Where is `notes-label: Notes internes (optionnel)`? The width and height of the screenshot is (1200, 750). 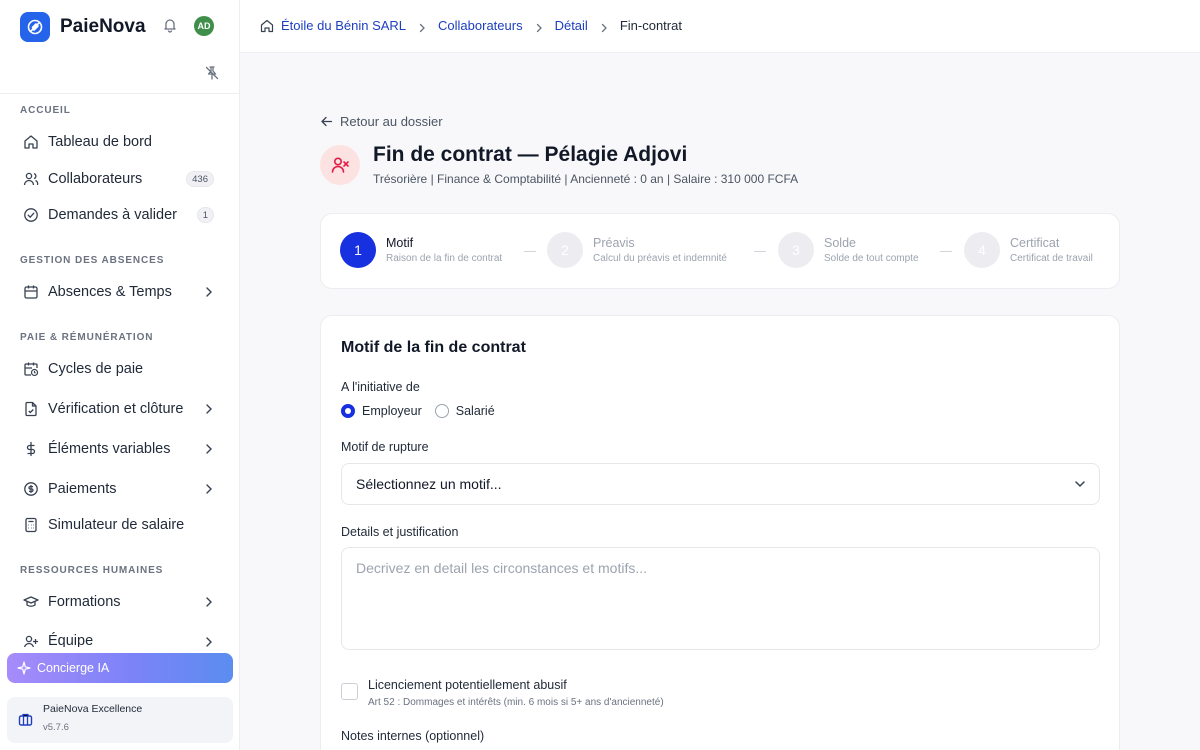 notes-label: Notes internes (optionnel) is located at coordinates (413, 736).